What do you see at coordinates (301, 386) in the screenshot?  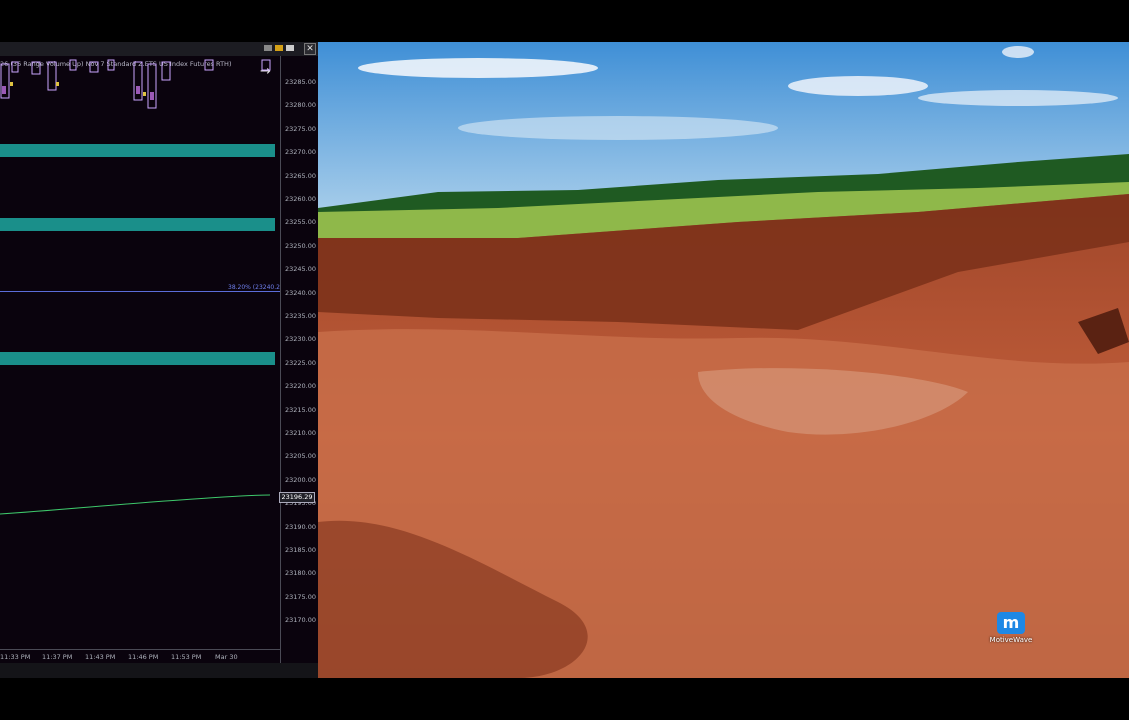 I see `price-tick: 23220.00` at bounding box center [301, 386].